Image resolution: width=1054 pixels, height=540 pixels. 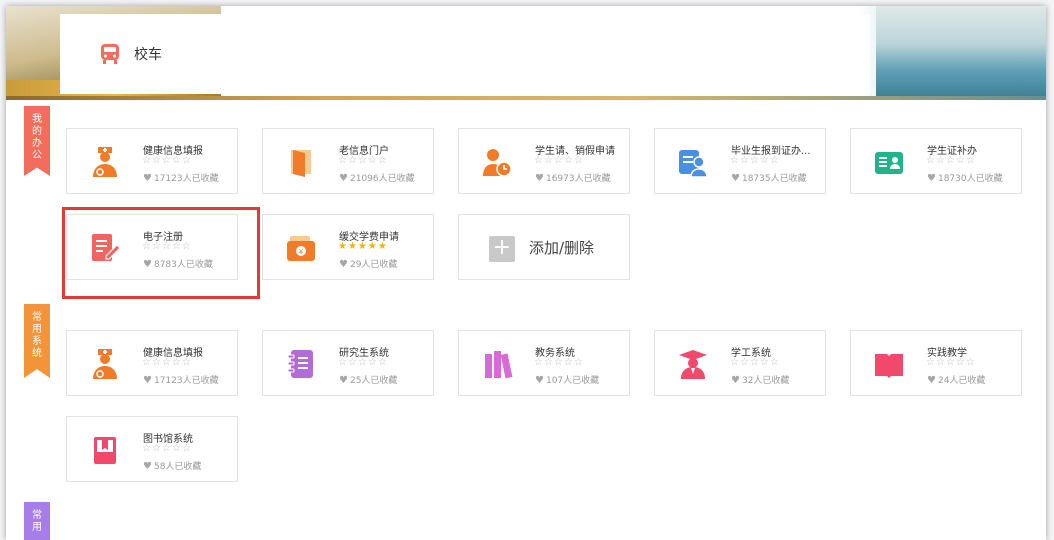 What do you see at coordinates (961, 52) in the screenshot?
I see `banner-photo-right` at bounding box center [961, 52].